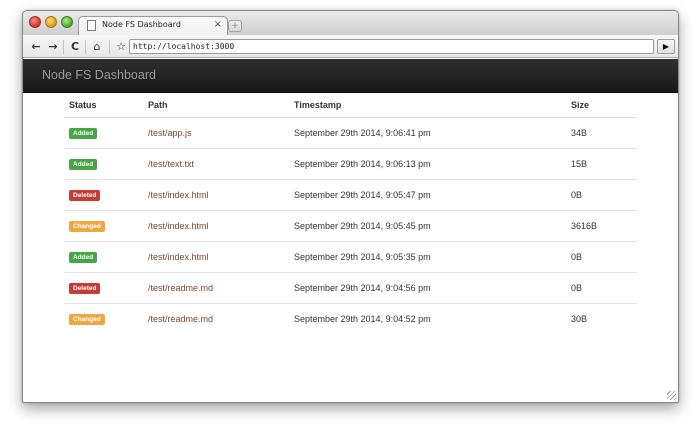 The width and height of the screenshot is (700, 433). Describe the element at coordinates (106, 106) in the screenshot. I see `header-status: Status` at that location.